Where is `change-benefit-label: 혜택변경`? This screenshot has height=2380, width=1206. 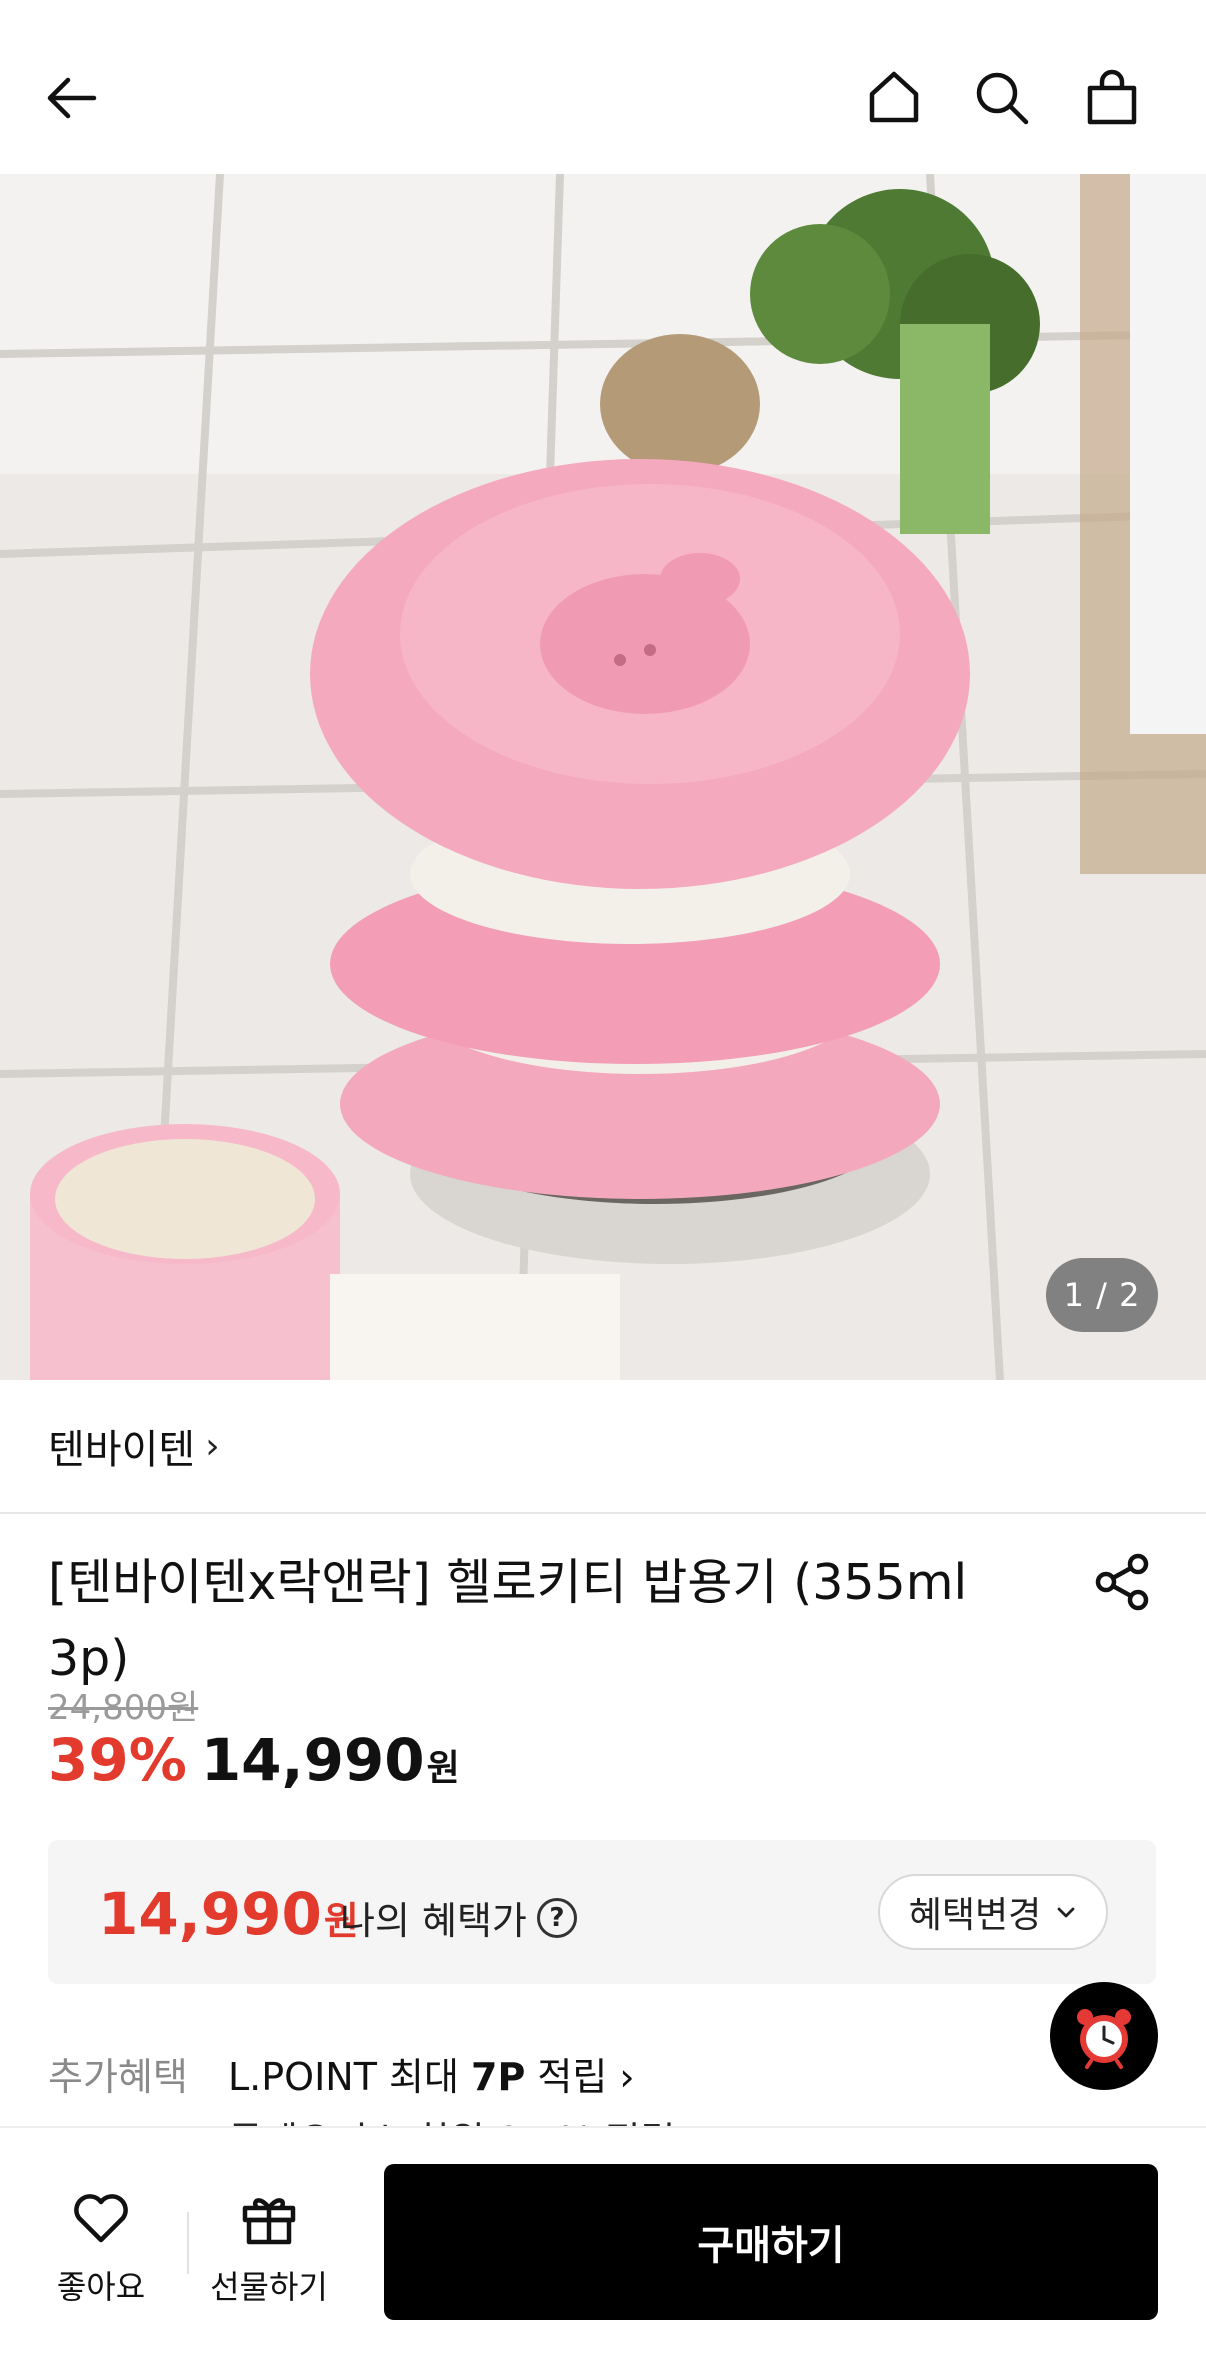 change-benefit-label: 혜택변경 is located at coordinates (975, 1915).